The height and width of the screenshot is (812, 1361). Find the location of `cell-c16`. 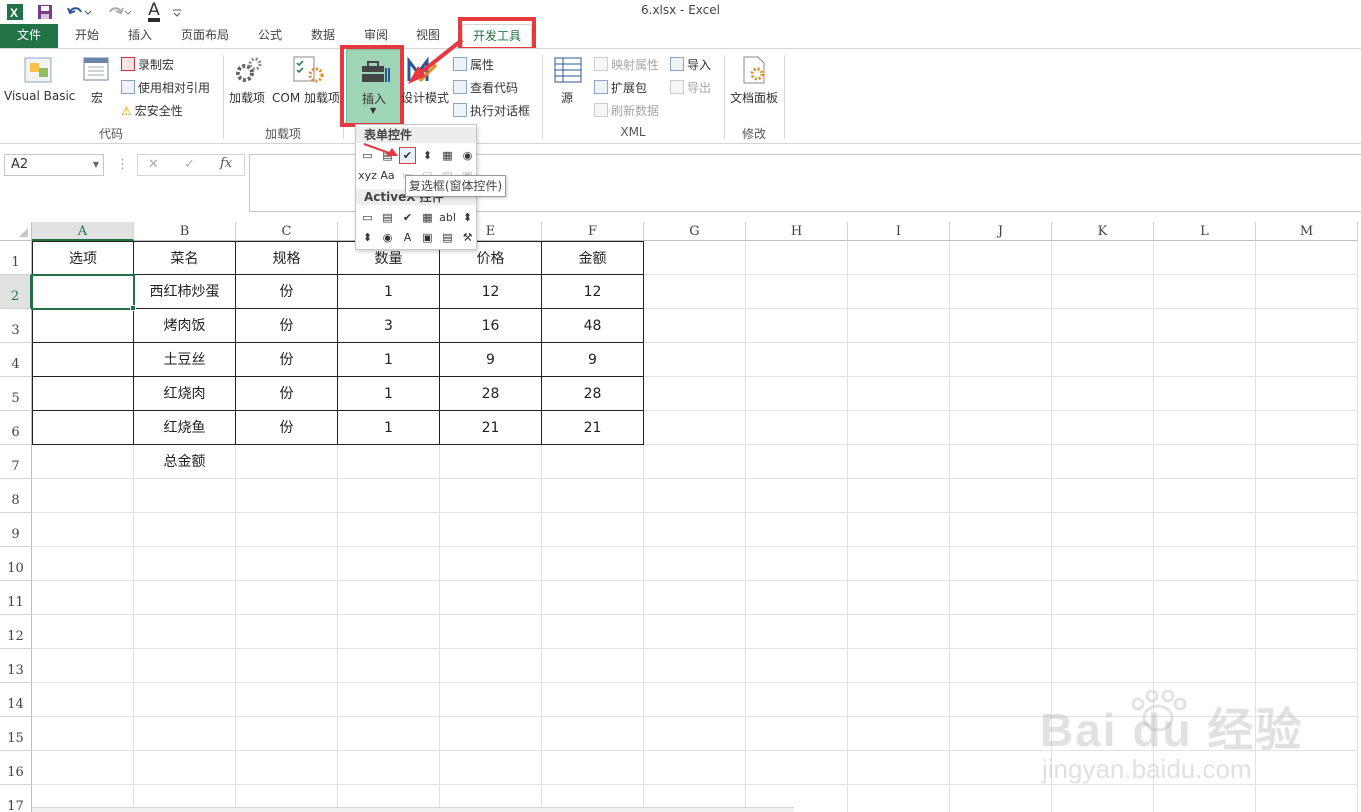

cell-c16 is located at coordinates (287, 768).